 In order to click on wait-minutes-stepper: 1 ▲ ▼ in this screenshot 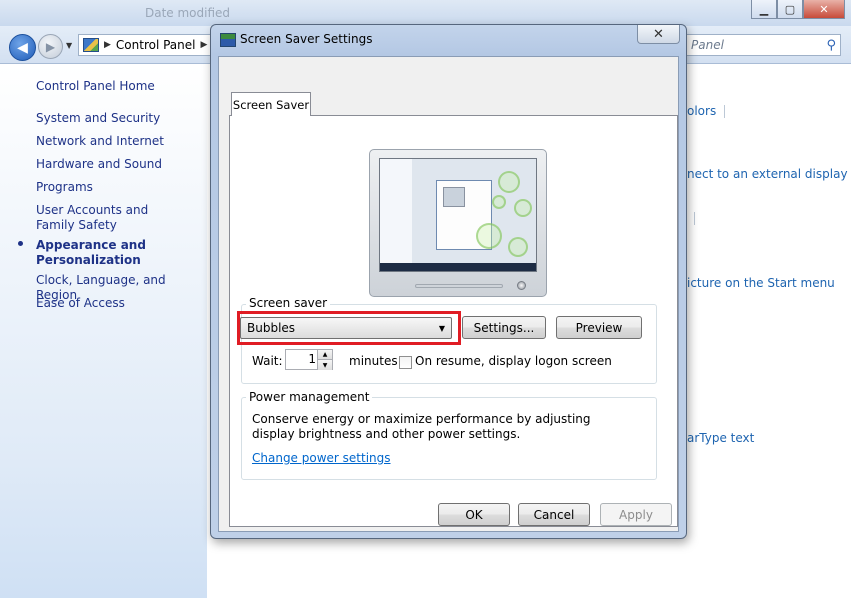, I will do `click(309, 359)`.